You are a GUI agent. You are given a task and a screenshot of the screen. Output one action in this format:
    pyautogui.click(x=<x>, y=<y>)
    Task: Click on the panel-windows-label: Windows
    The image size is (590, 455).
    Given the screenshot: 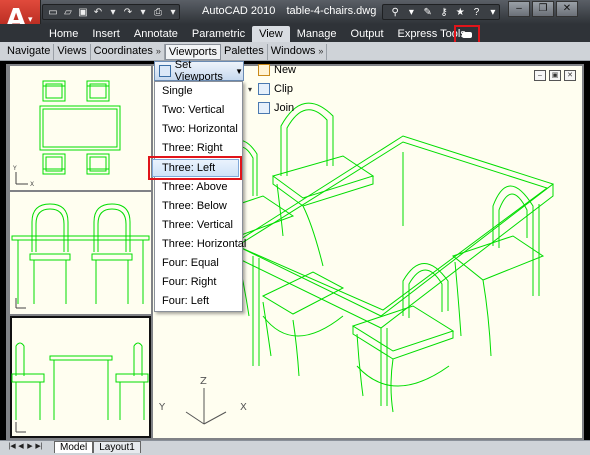 What is the action you would take?
    pyautogui.click(x=293, y=51)
    